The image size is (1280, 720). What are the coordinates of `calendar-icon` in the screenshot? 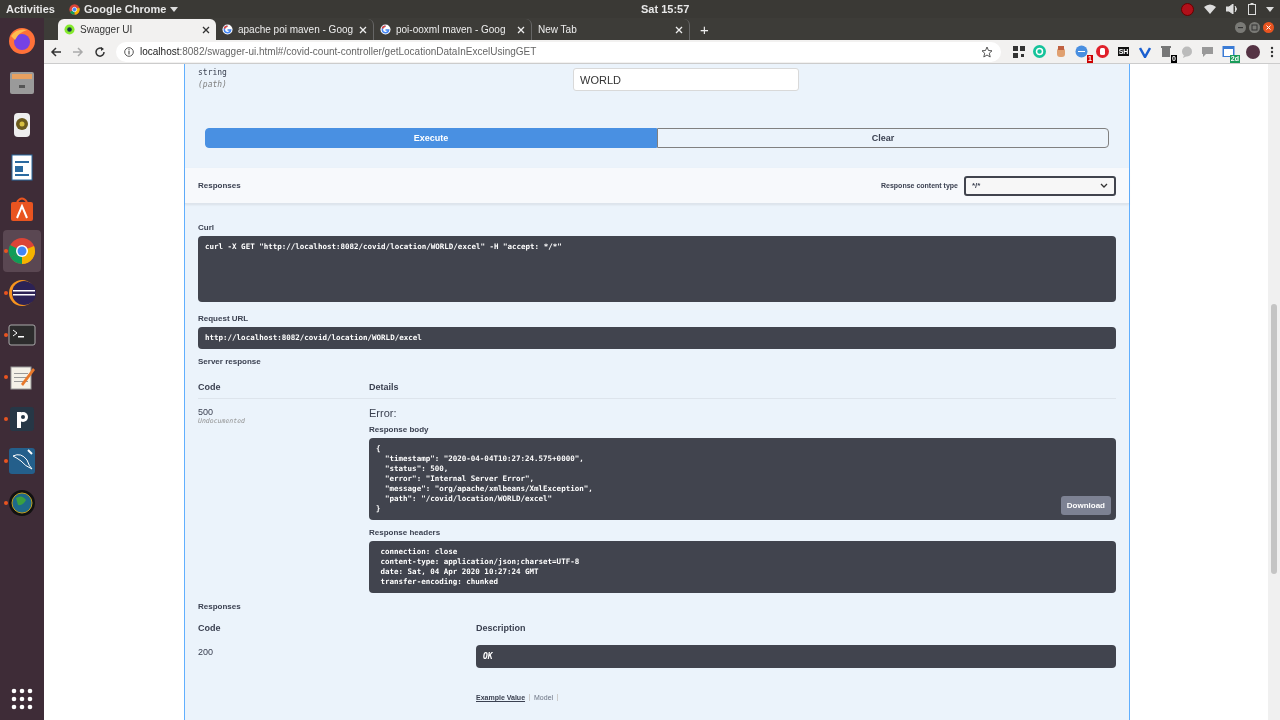 It's located at (1228, 51).